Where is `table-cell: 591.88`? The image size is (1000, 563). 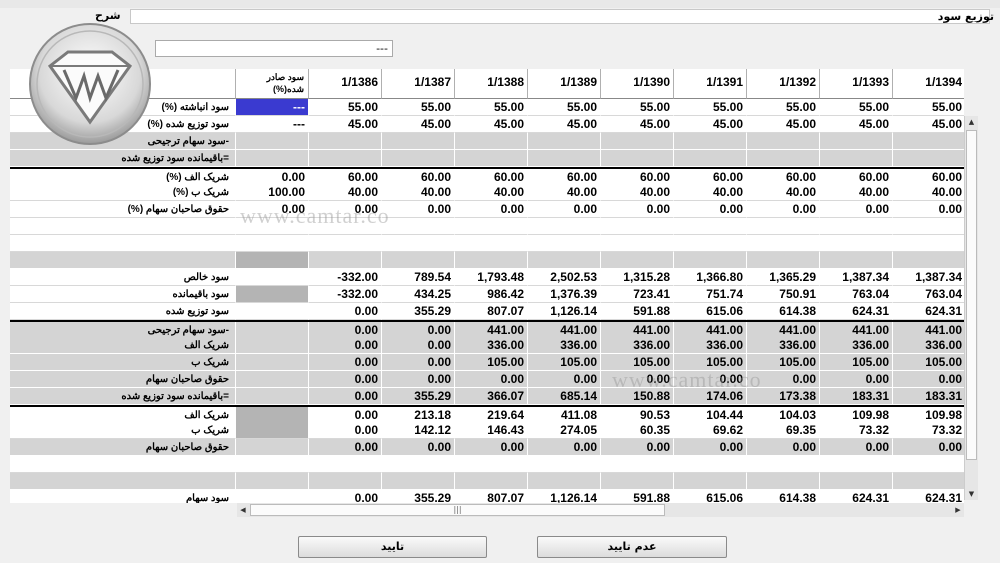
table-cell: 591.88 is located at coordinates (637, 311).